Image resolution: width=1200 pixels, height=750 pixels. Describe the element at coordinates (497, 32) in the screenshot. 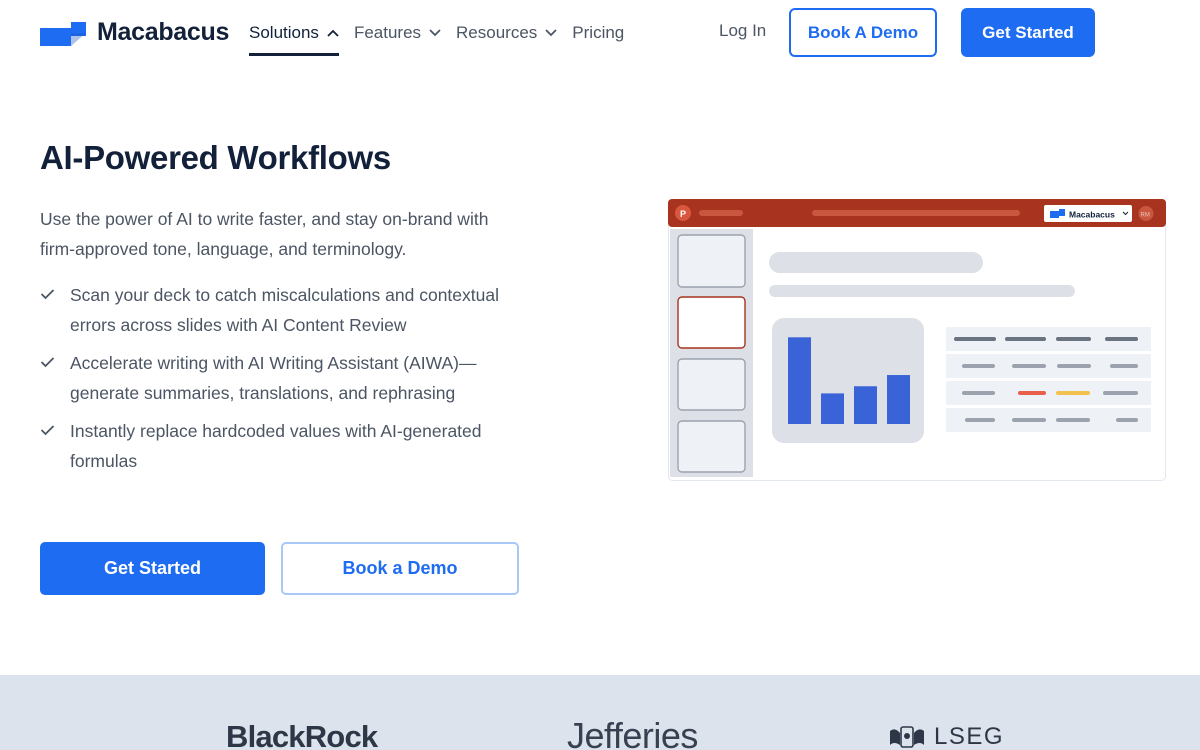

I see `nav-item-label: Resources` at that location.